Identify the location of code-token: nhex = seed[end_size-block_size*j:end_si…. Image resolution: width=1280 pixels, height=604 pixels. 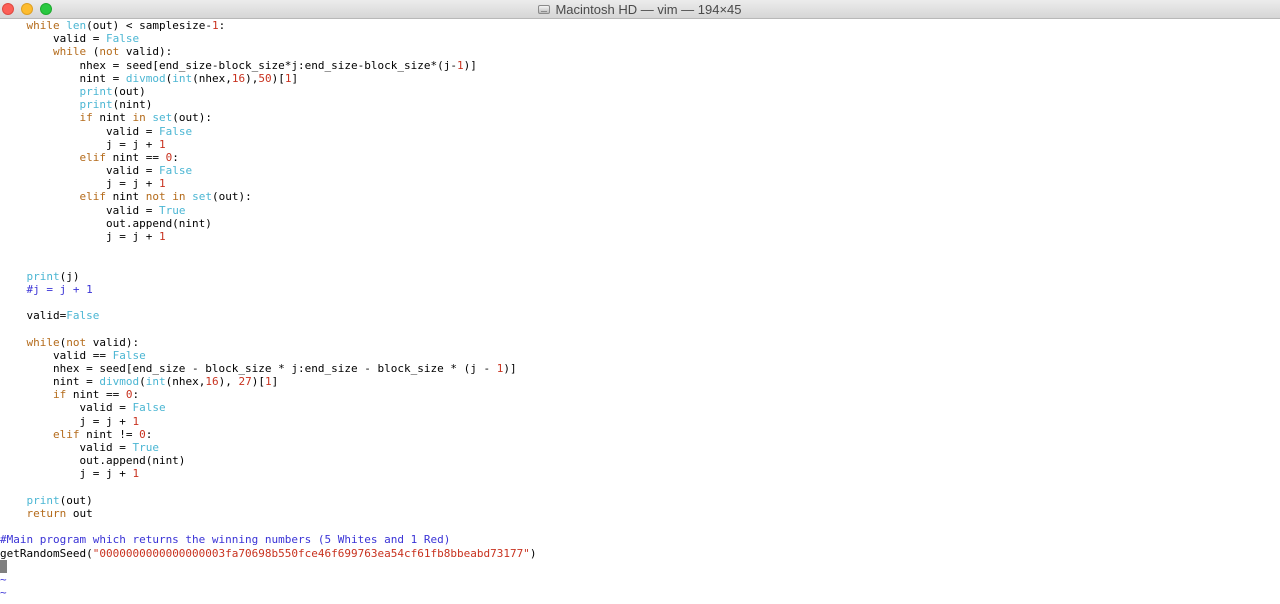
(228, 65).